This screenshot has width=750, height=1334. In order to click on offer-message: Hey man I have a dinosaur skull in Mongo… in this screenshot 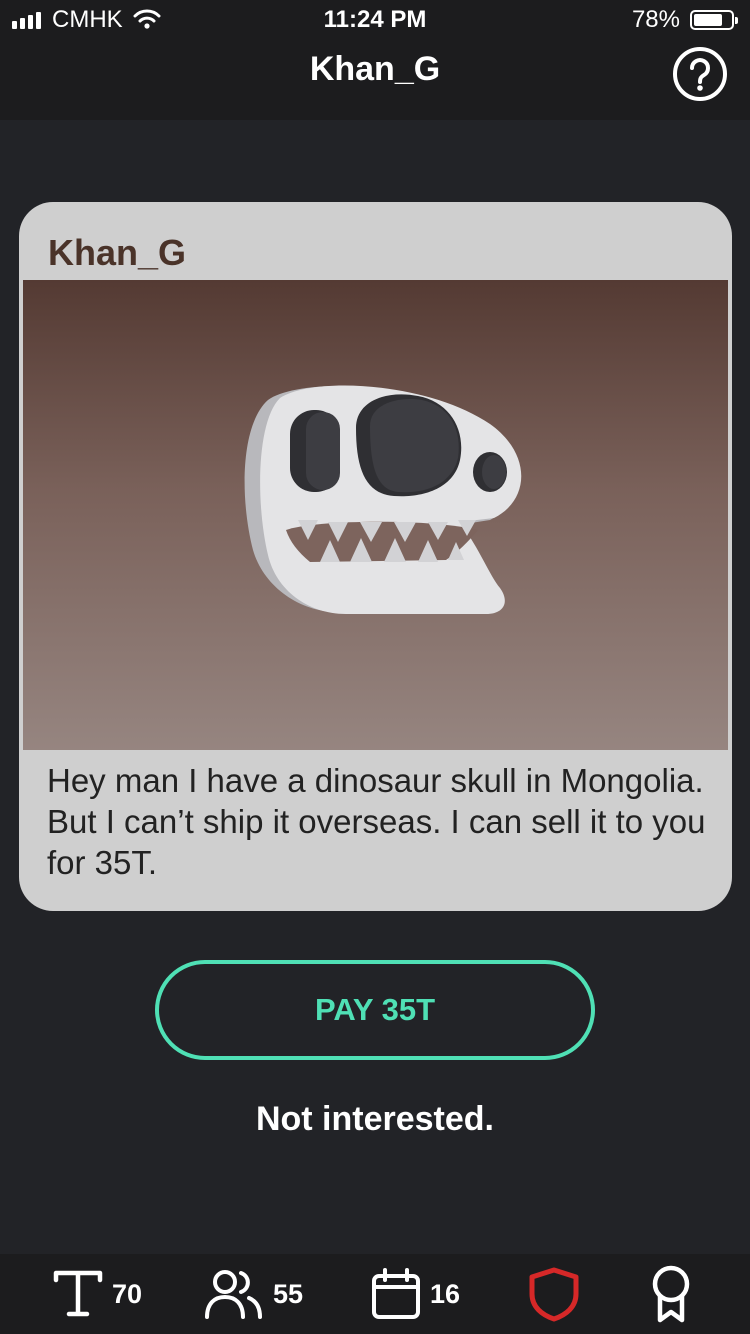, I will do `click(376, 821)`.